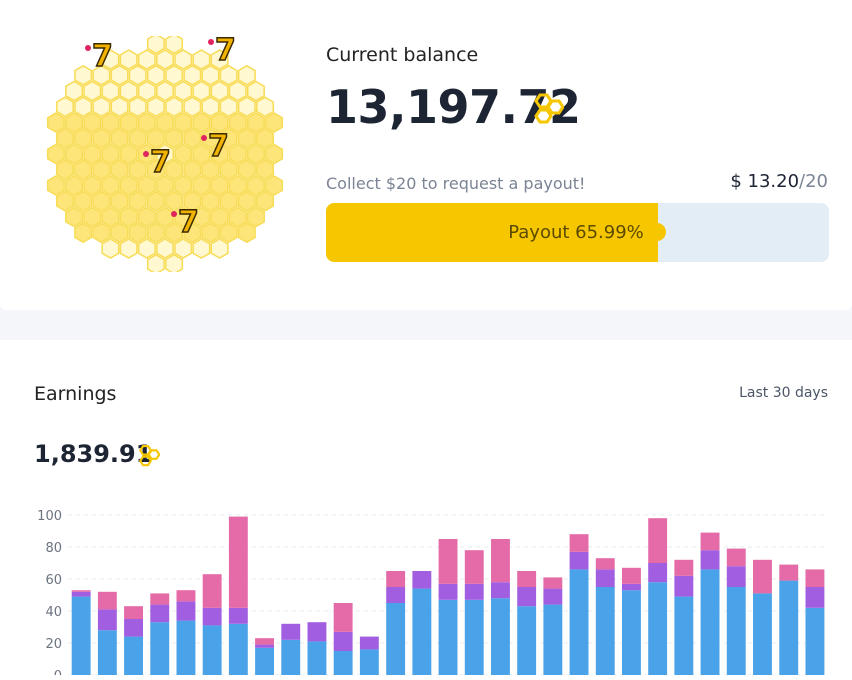 The height and width of the screenshot is (680, 852). I want to click on payout-progress-bar: Payout 65.99%, so click(577, 232).